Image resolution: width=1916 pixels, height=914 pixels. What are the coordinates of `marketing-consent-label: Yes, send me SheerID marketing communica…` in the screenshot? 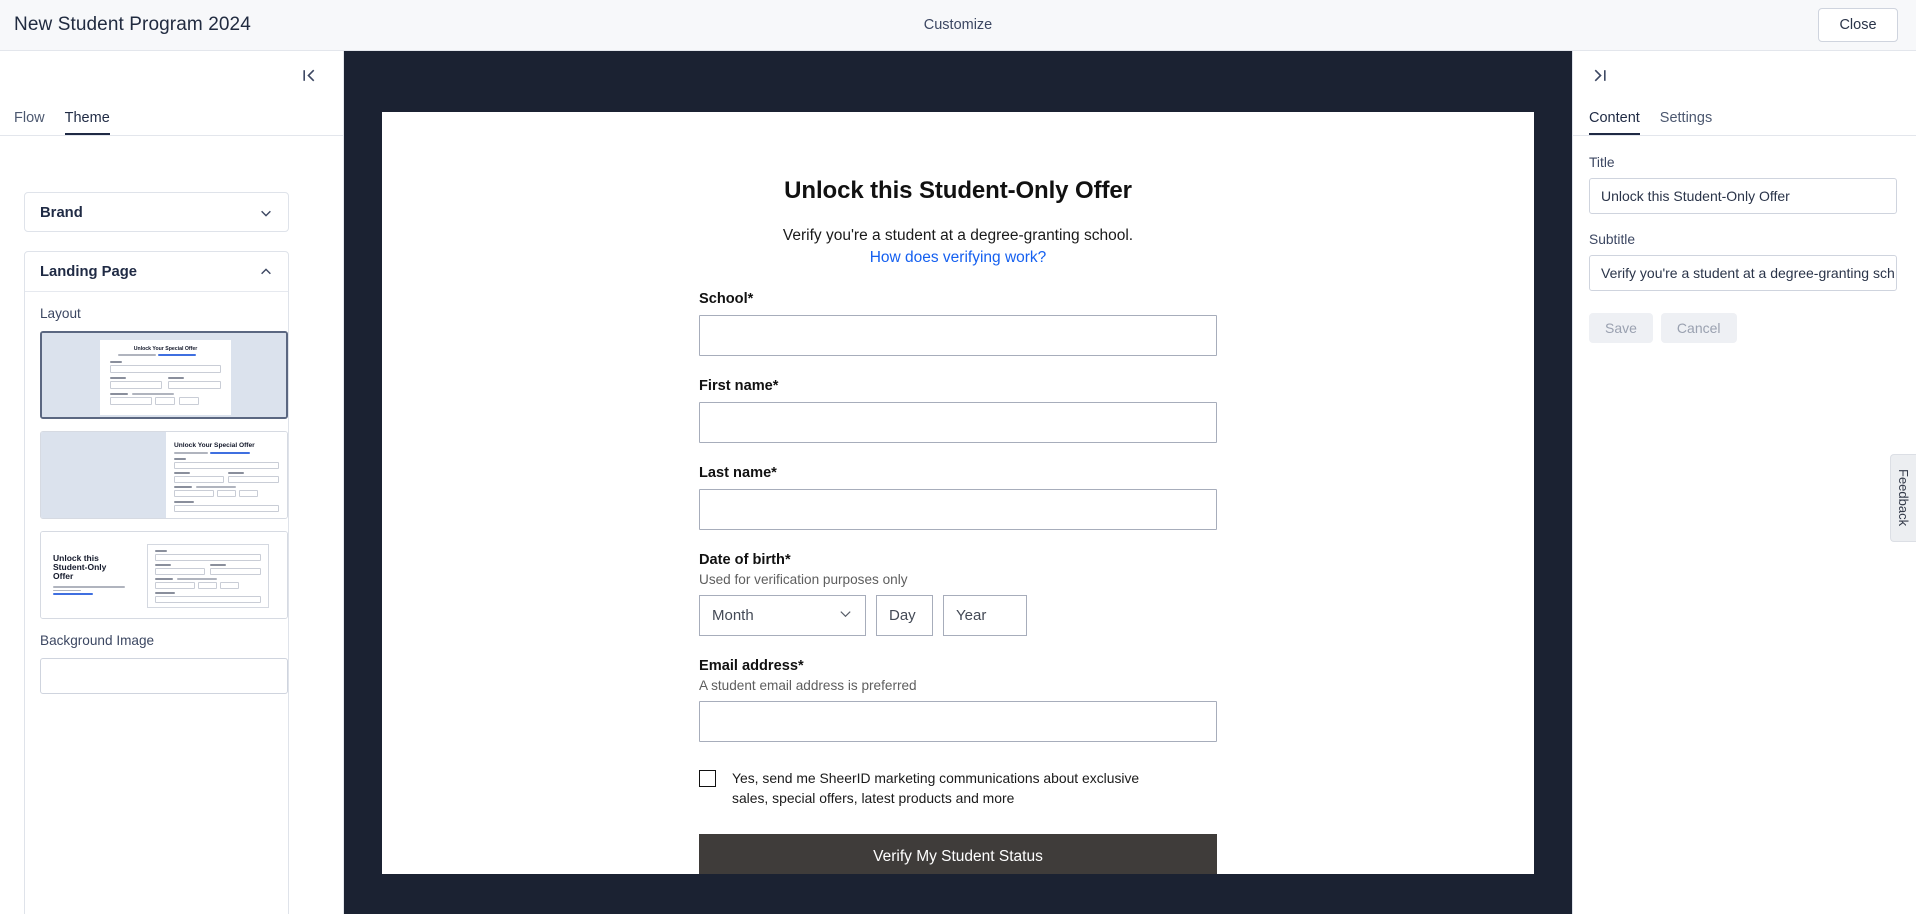 It's located at (936, 788).